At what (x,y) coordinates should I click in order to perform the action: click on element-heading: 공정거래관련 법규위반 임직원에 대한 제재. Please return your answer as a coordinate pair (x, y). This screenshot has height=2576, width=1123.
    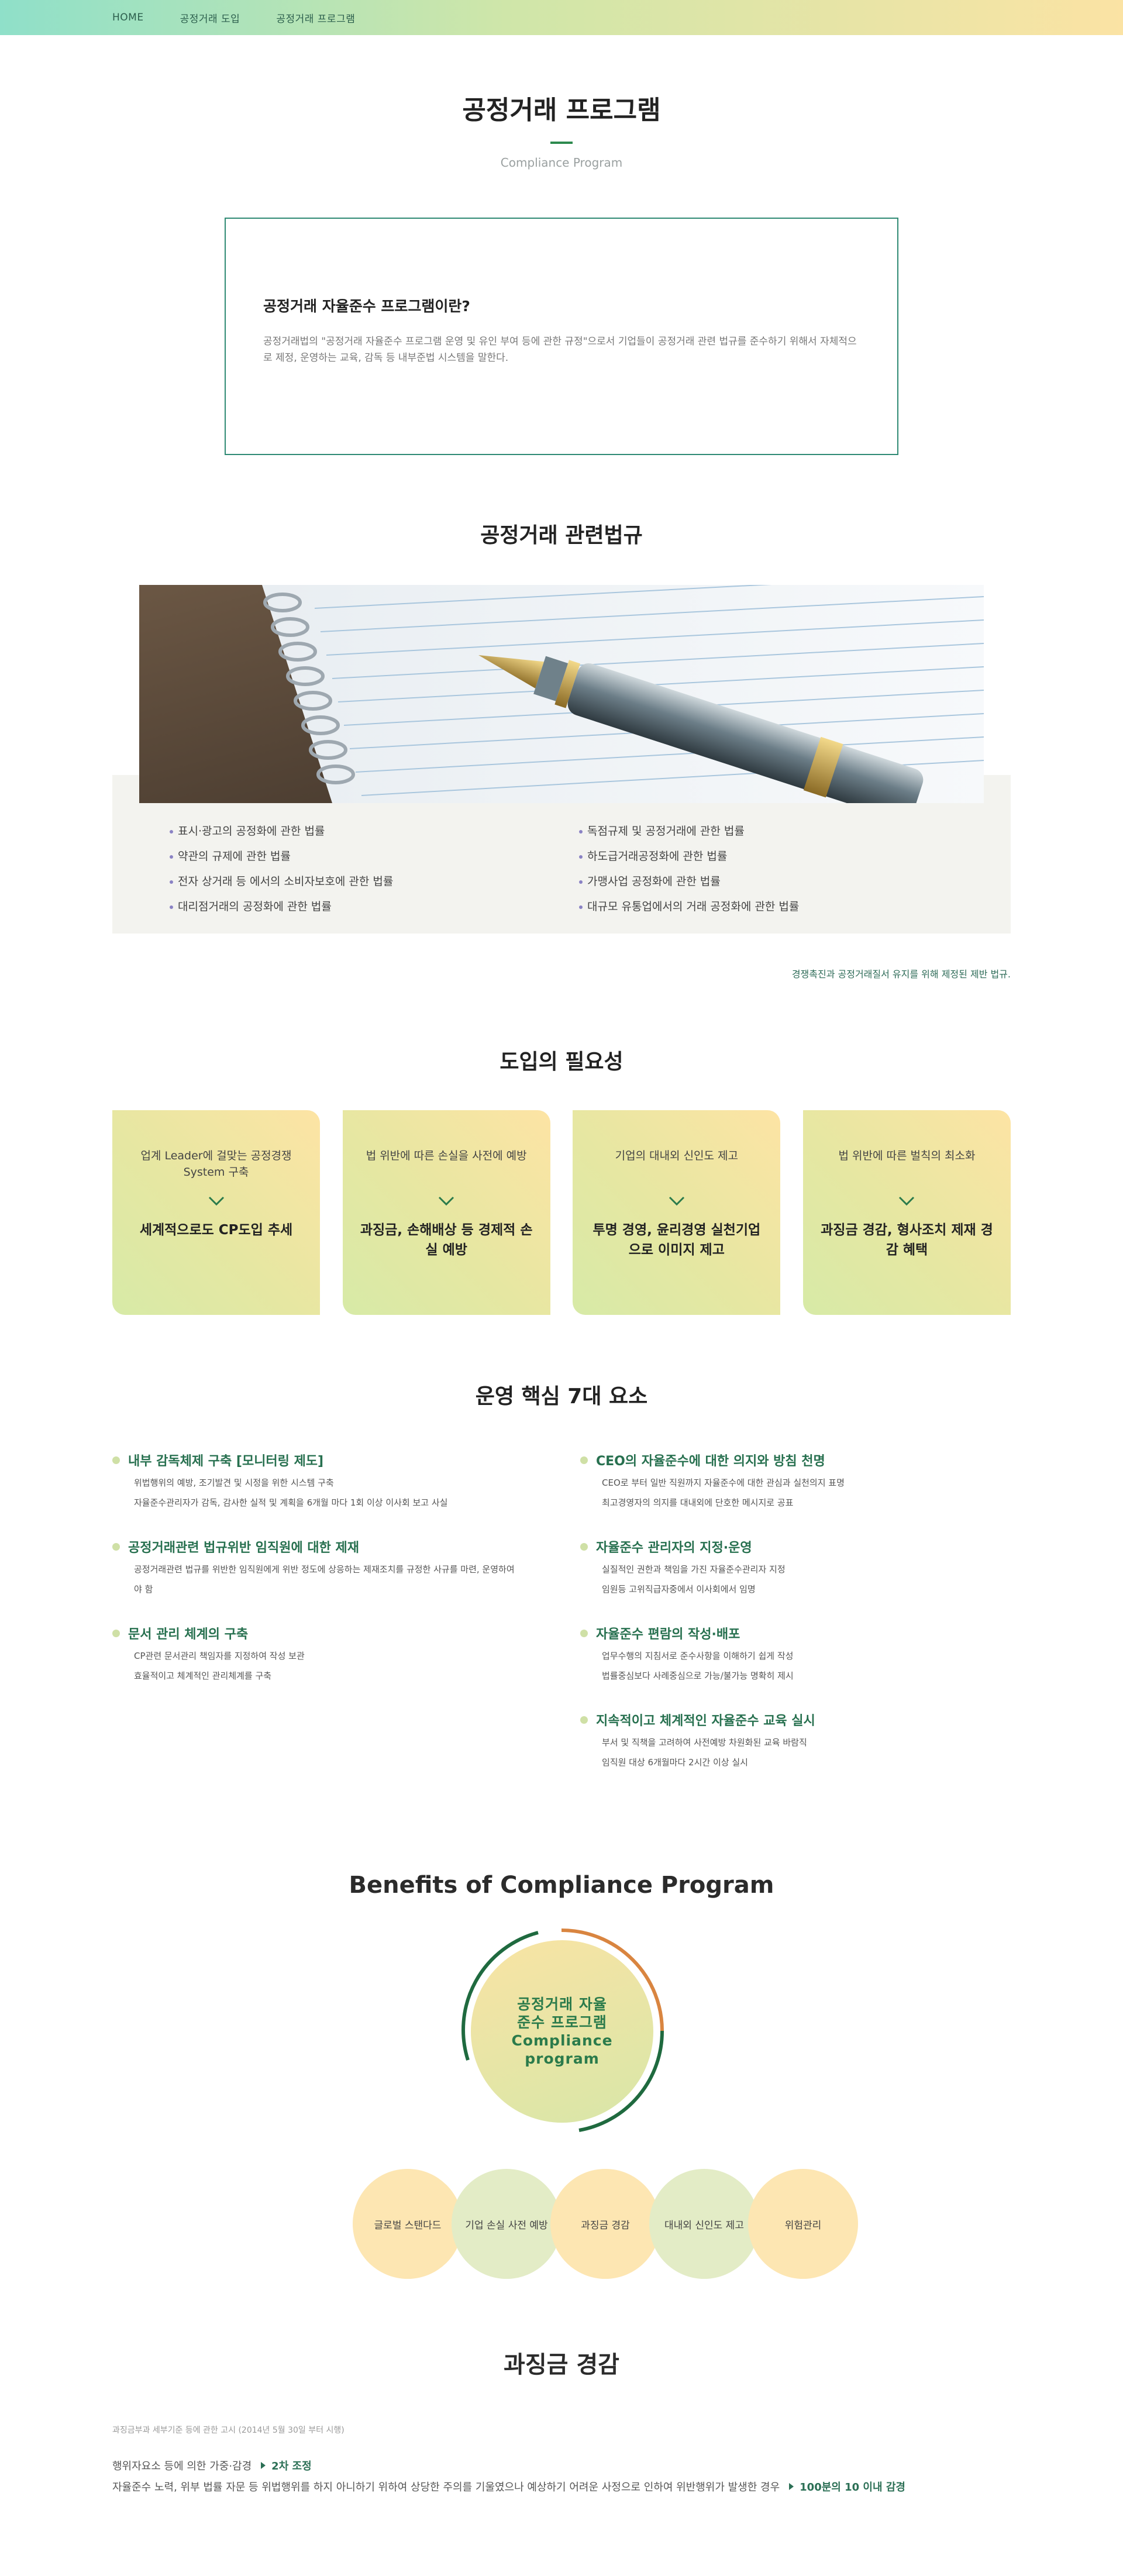
    Looking at the image, I should click on (243, 1548).